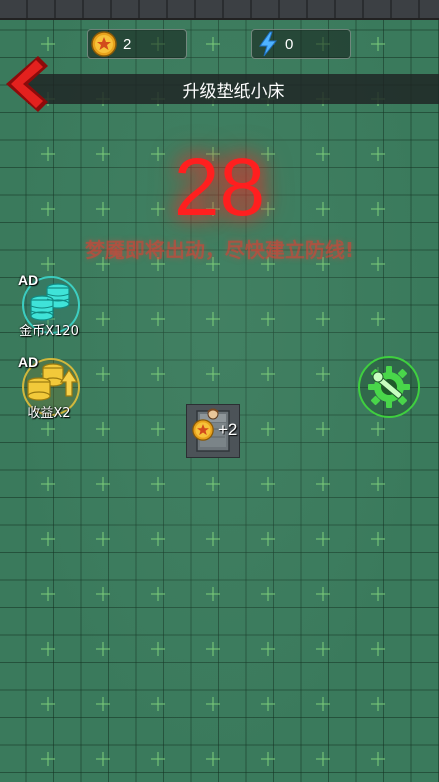 Image resolution: width=439 pixels, height=782 pixels. Describe the element at coordinates (219, 187) in the screenshot. I see `wave-countdown: 28` at that location.